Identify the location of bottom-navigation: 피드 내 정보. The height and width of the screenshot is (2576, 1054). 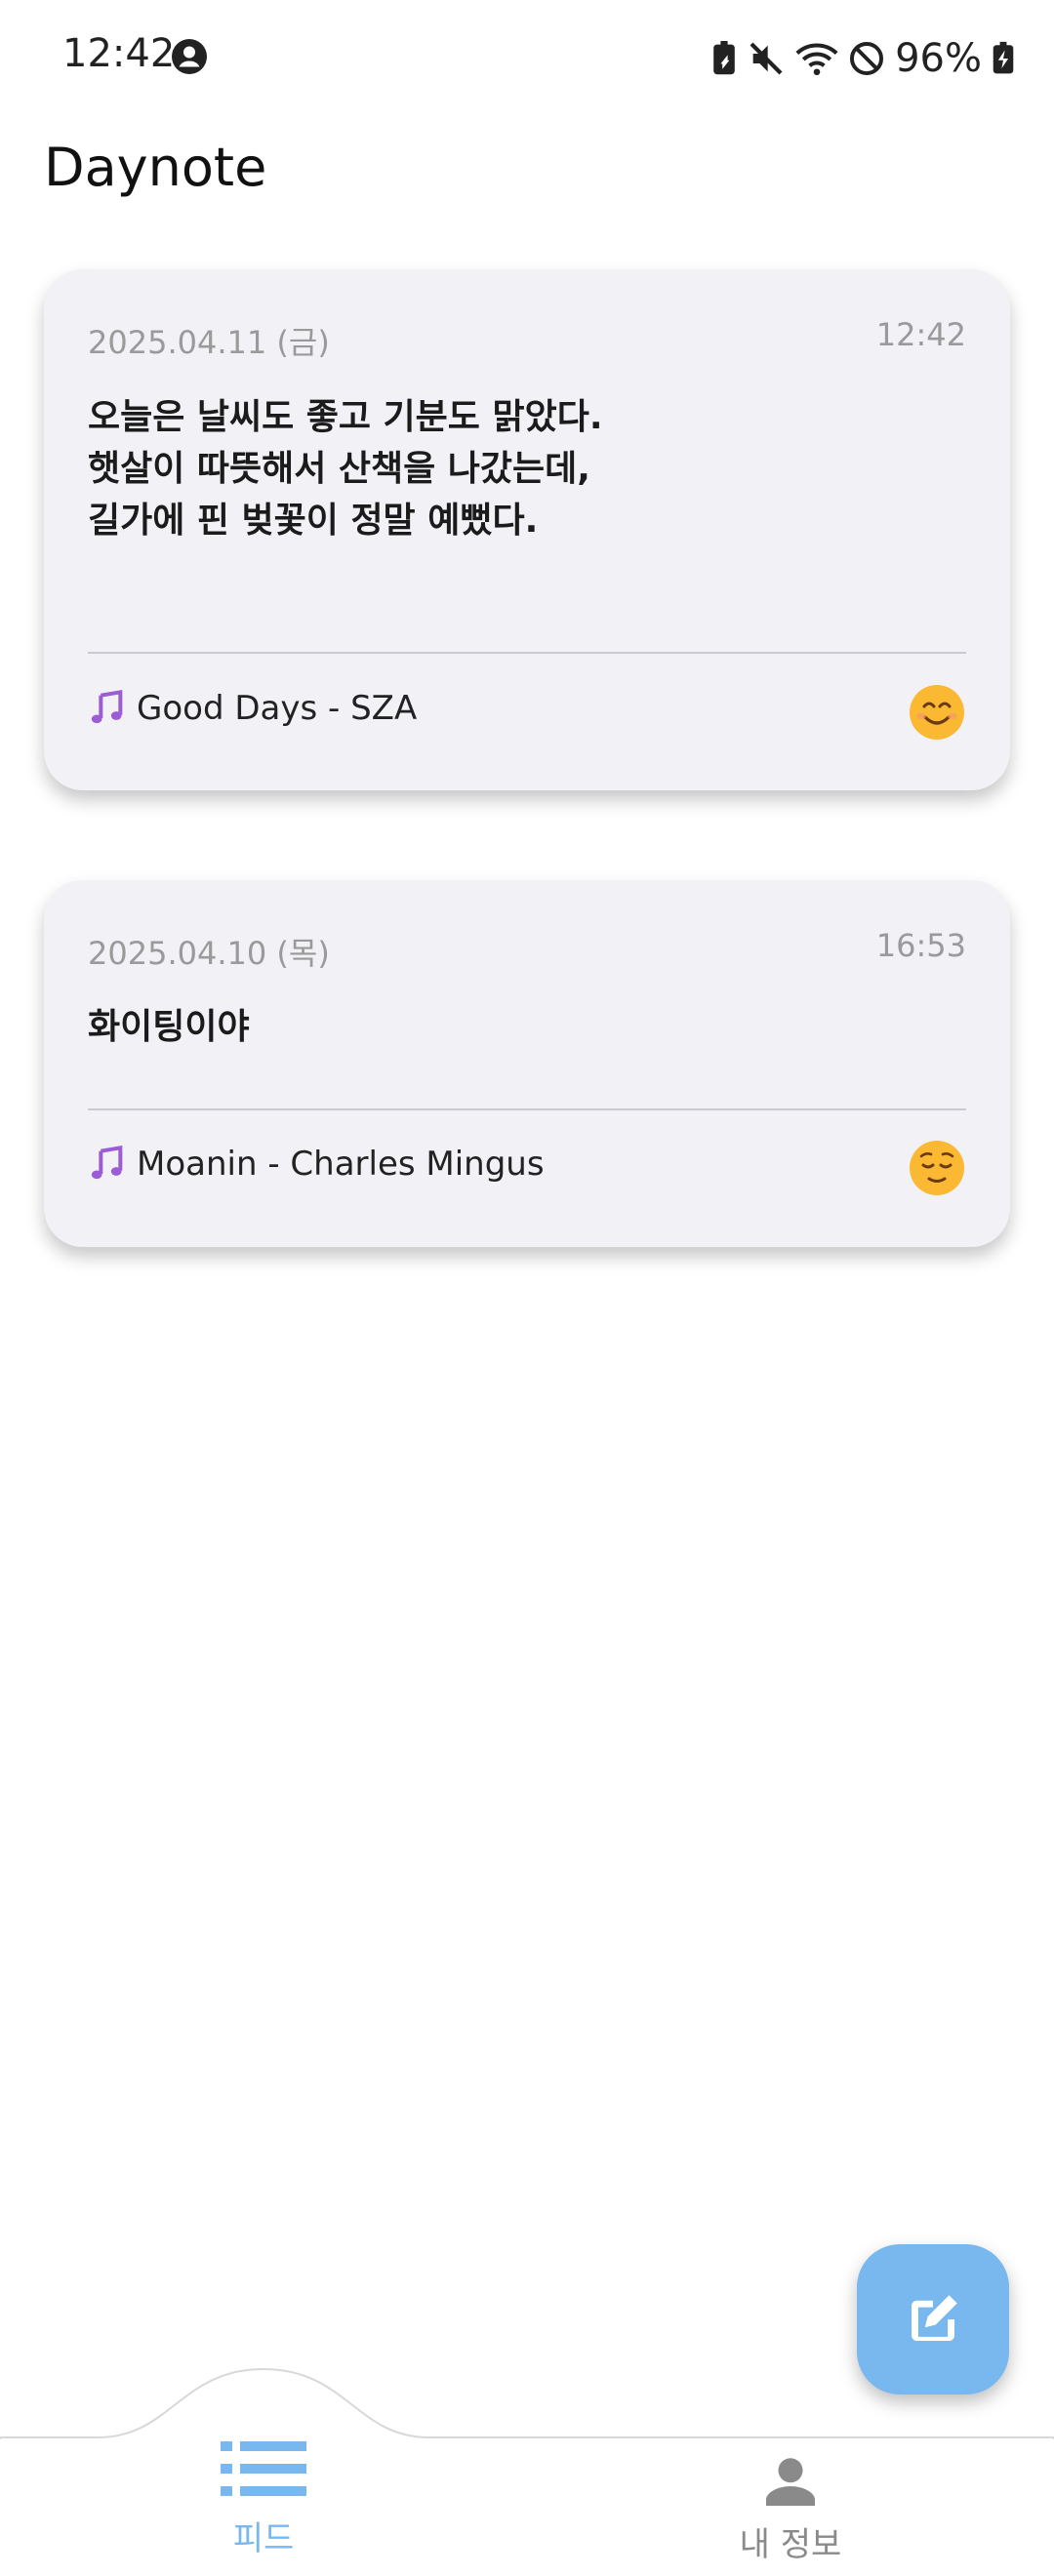
(527, 2468).